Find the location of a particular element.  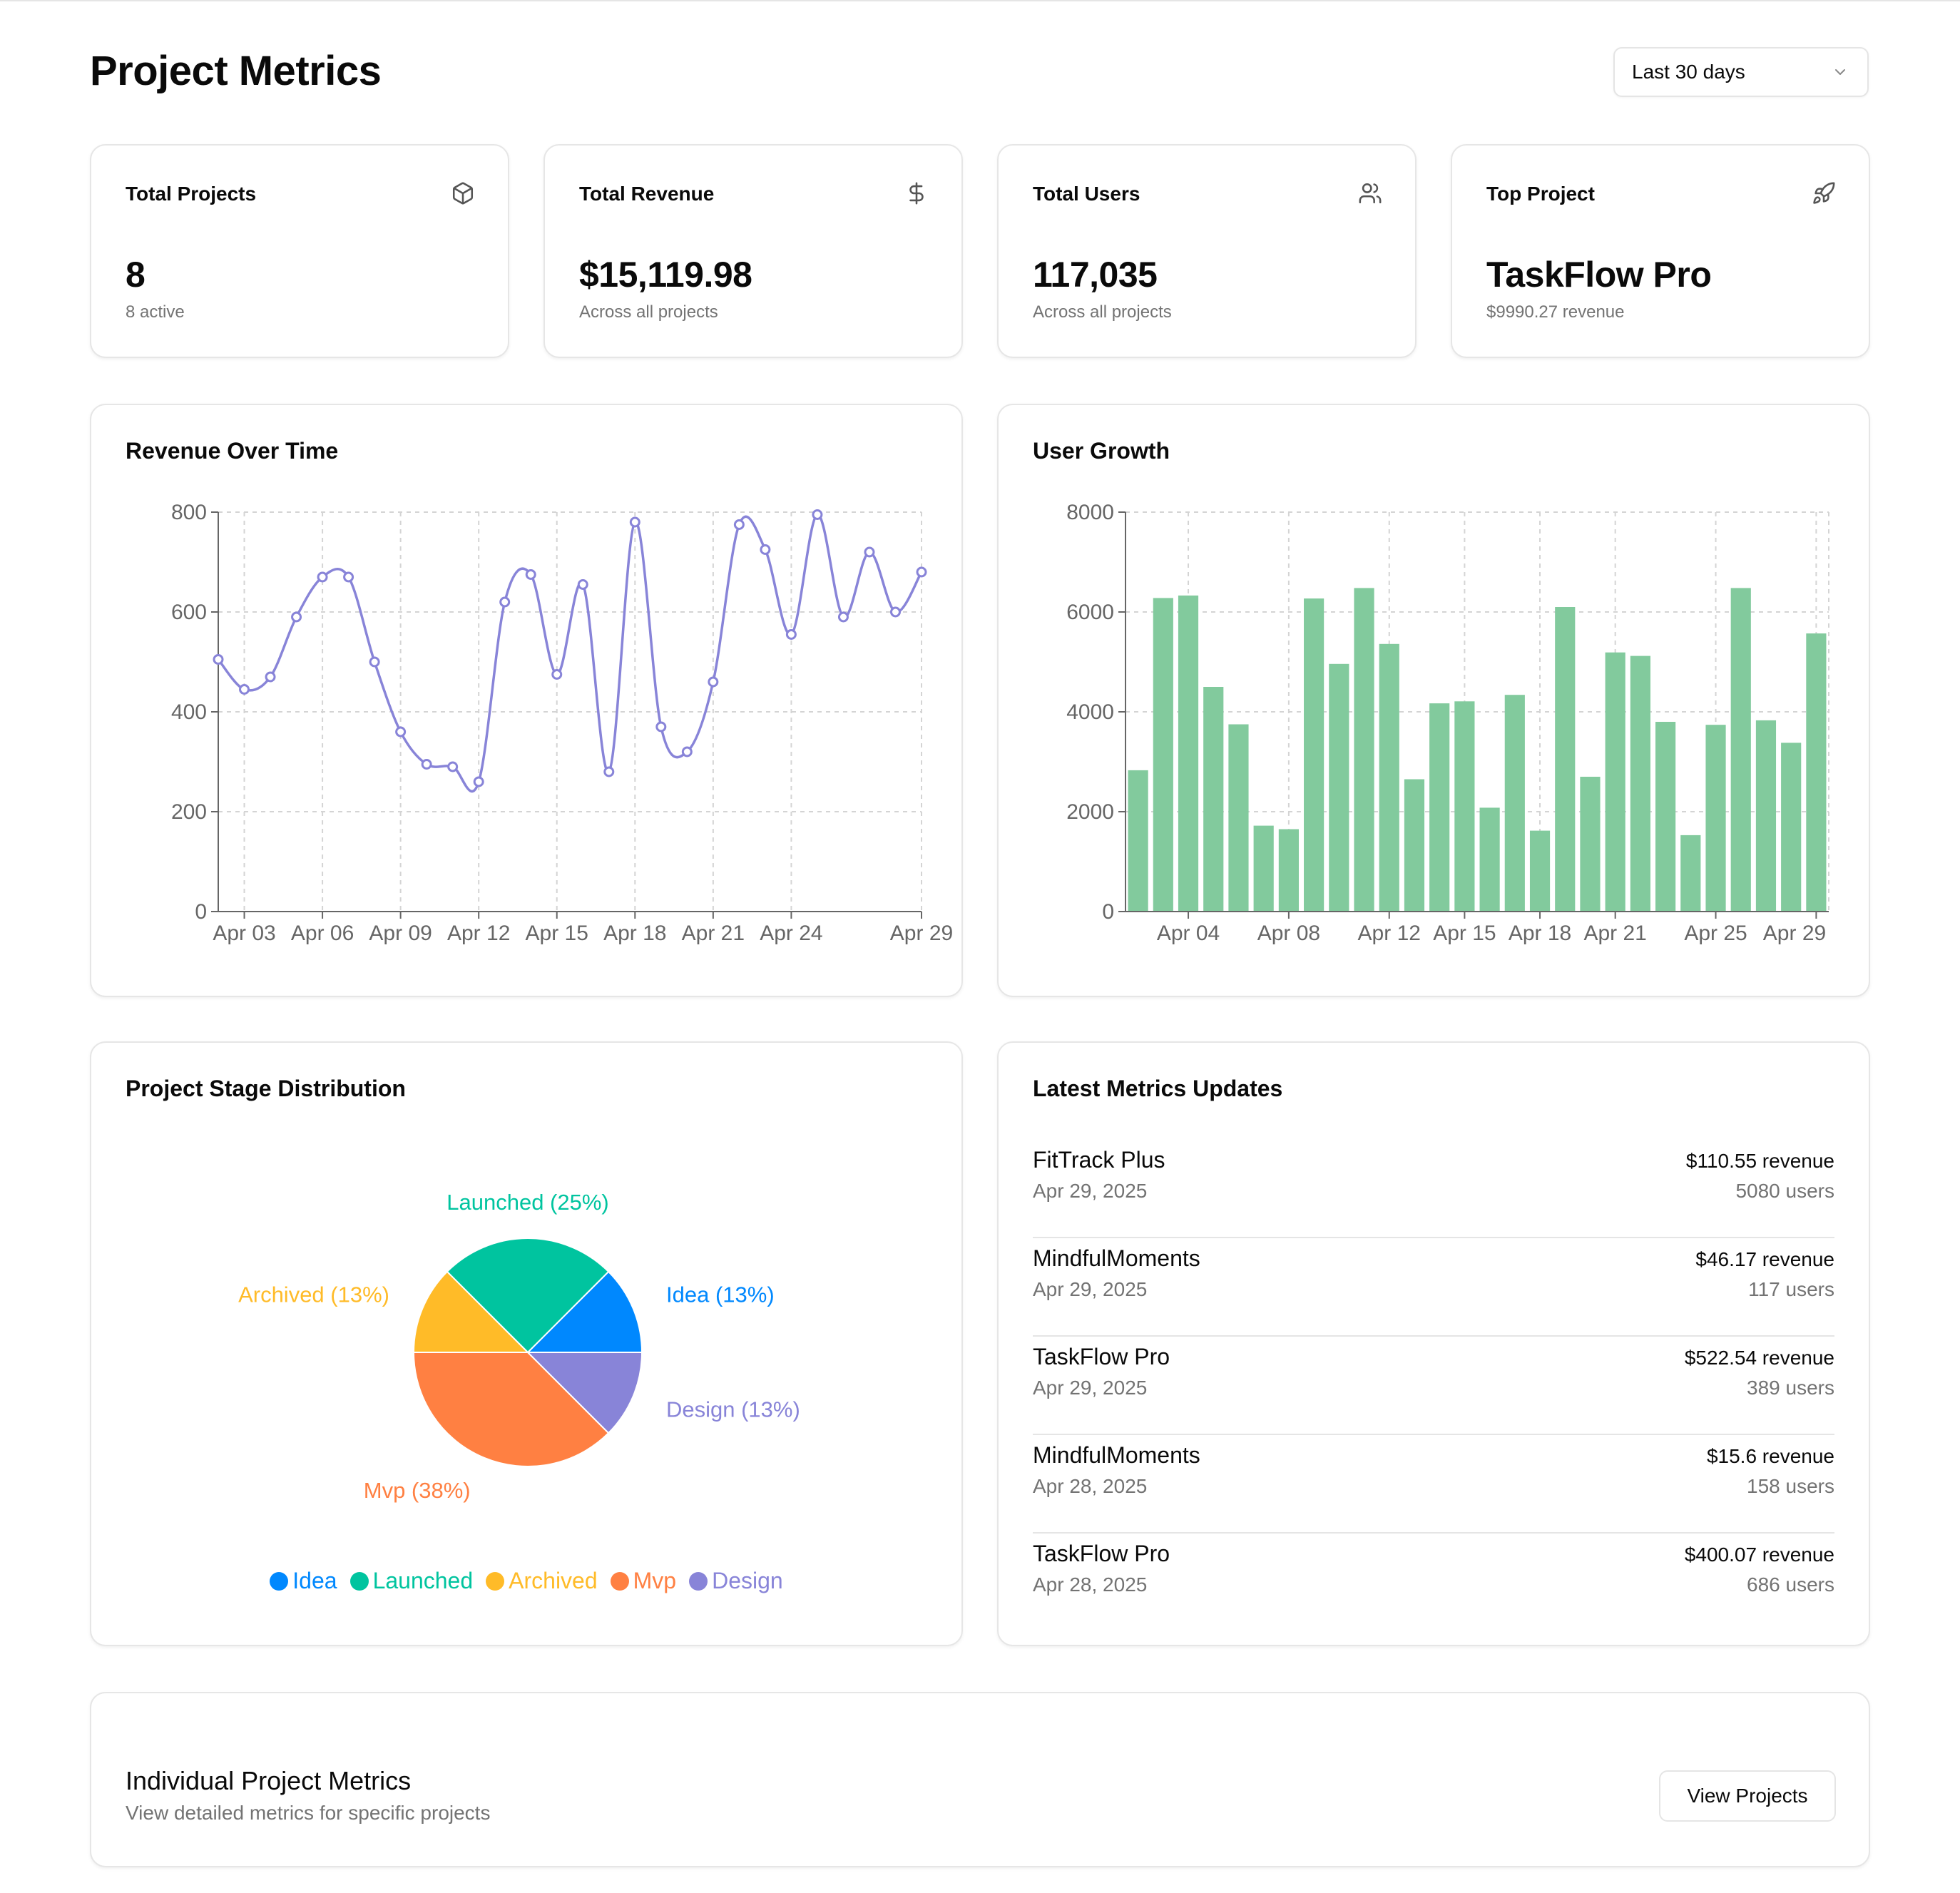

y-tick-label: 400 is located at coordinates (189, 712).